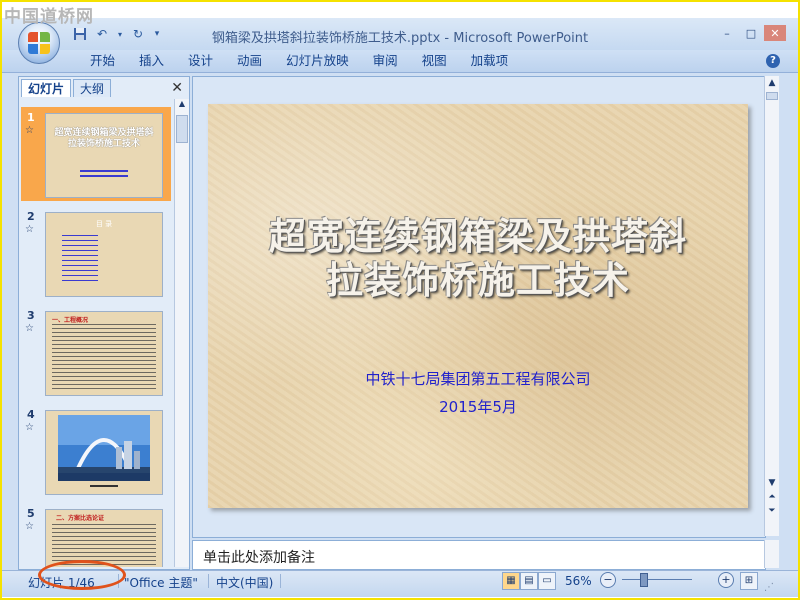 Image resolution: width=800 pixels, height=600 pixels. I want to click on slide-title: 超宽连续钢箱梁及拱塔斜 拉装饰桥施工技术, so click(478, 258).